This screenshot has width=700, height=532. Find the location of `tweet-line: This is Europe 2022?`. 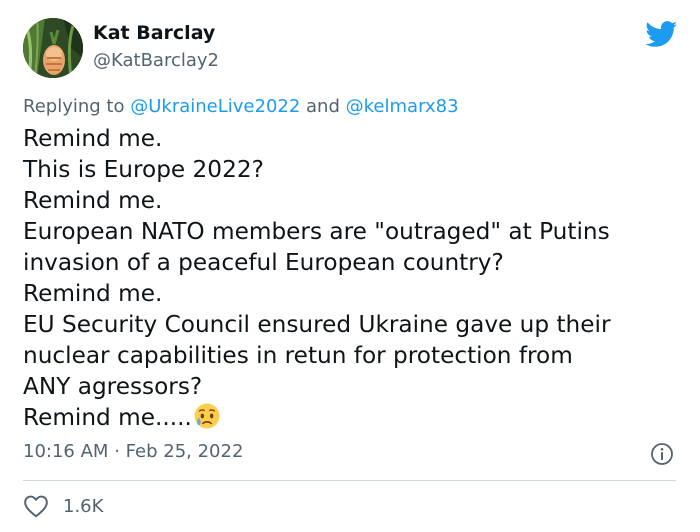

tweet-line: This is Europe 2022? is located at coordinates (143, 169).